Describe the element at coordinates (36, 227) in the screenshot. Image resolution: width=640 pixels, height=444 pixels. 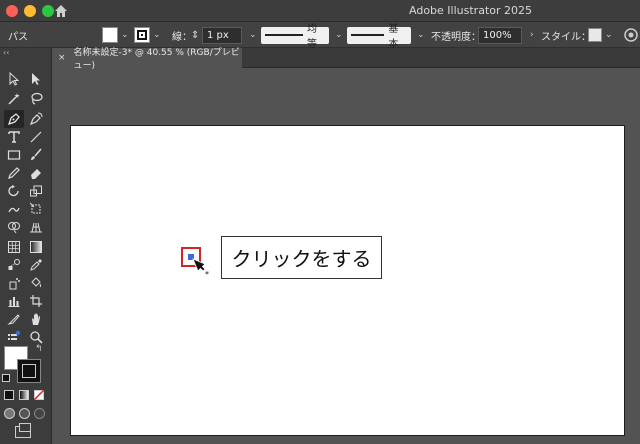
I see `perspective-grid-tool-icon` at that location.